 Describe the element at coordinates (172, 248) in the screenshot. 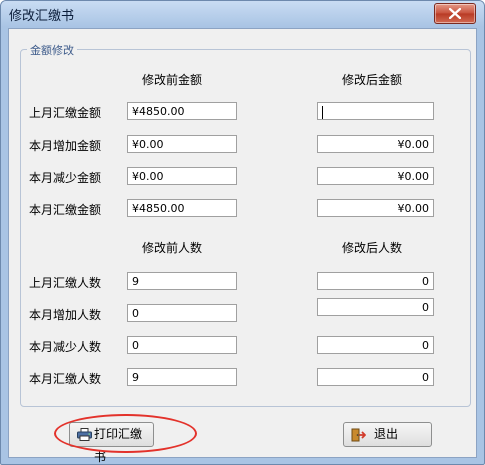

I see `before-count-header: 修改前人数` at that location.